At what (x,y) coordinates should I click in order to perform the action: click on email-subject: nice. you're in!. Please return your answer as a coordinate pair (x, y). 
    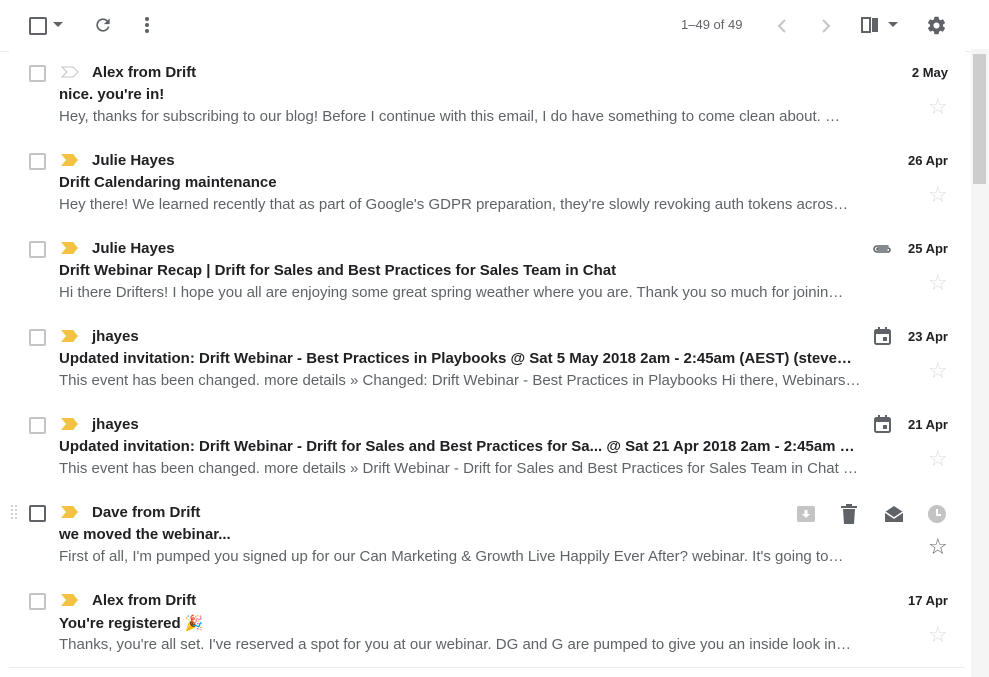
    Looking at the image, I should click on (112, 94).